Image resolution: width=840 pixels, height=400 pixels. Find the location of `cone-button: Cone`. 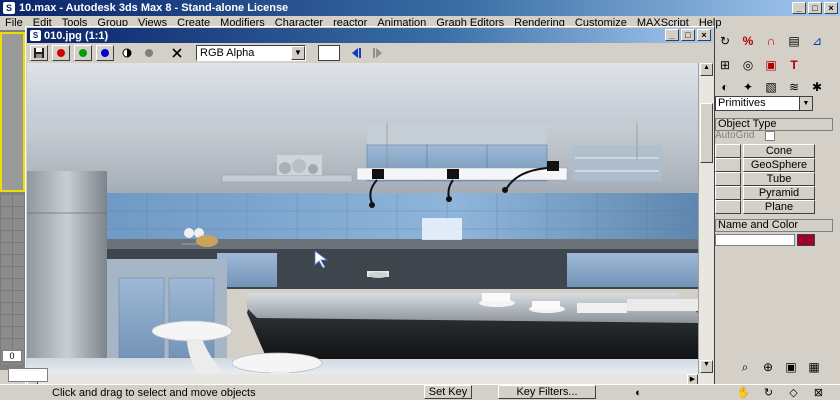

cone-button: Cone is located at coordinates (779, 151).